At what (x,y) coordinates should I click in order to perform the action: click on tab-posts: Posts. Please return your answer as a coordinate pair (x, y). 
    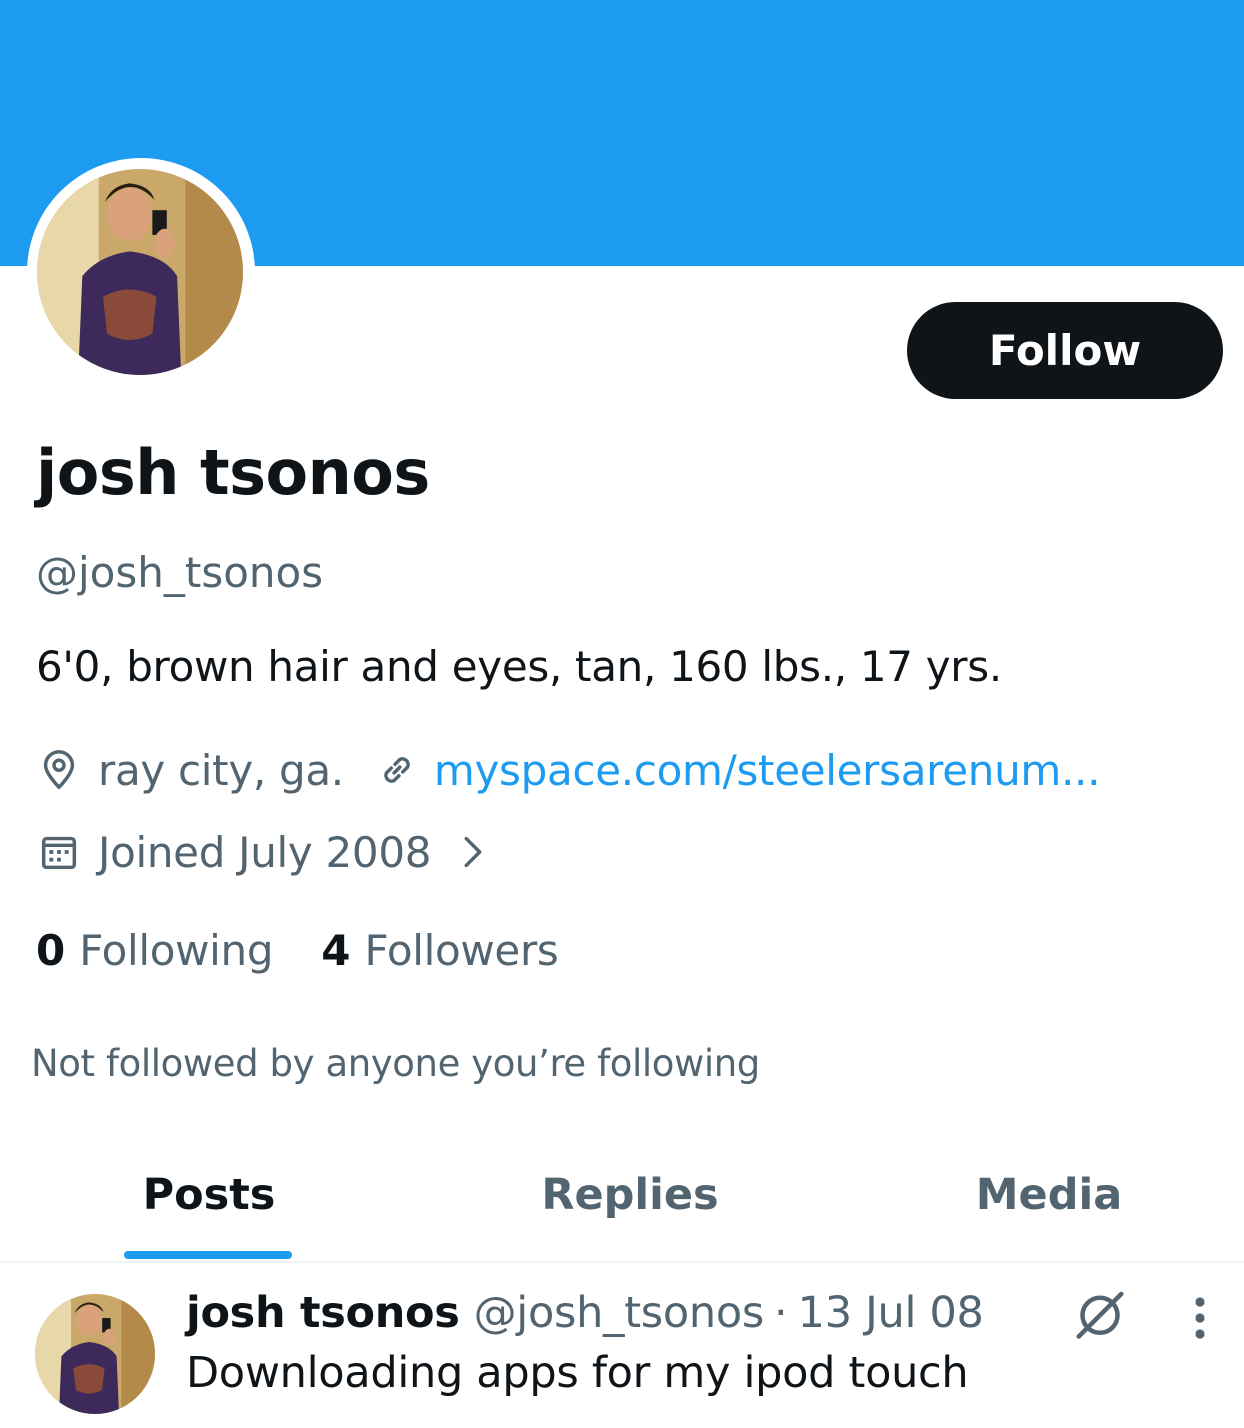
    Looking at the image, I should click on (209, 1195).